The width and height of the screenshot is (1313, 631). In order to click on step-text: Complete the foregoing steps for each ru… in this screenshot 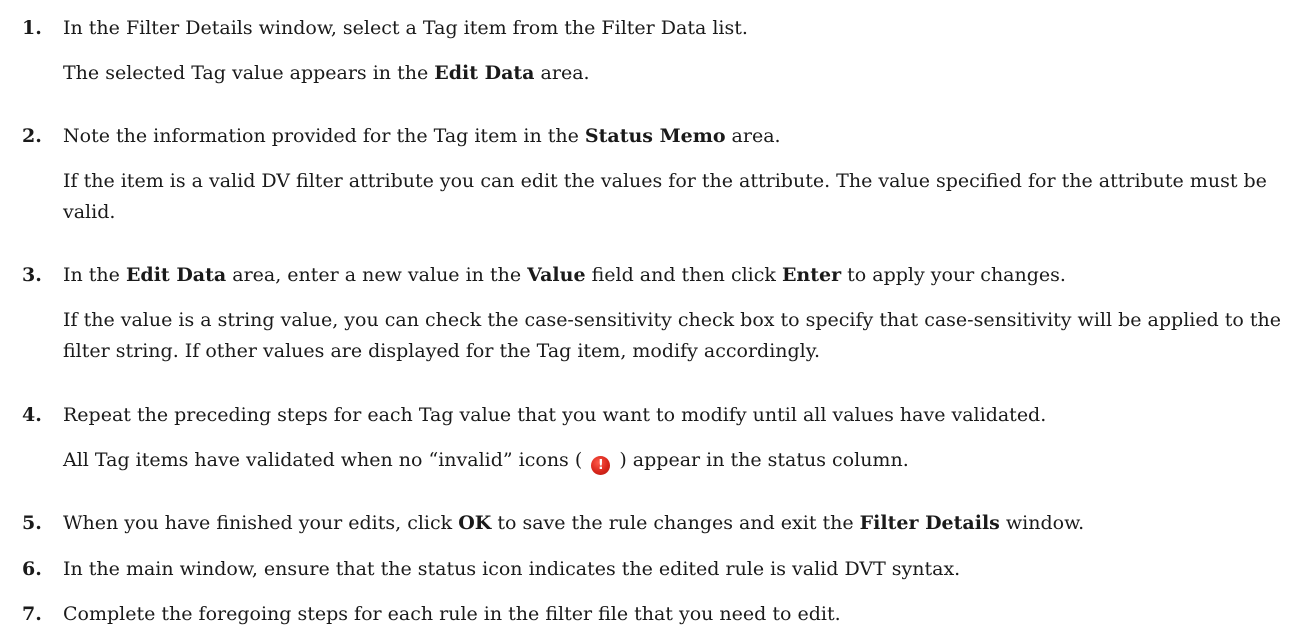, I will do `click(452, 614)`.